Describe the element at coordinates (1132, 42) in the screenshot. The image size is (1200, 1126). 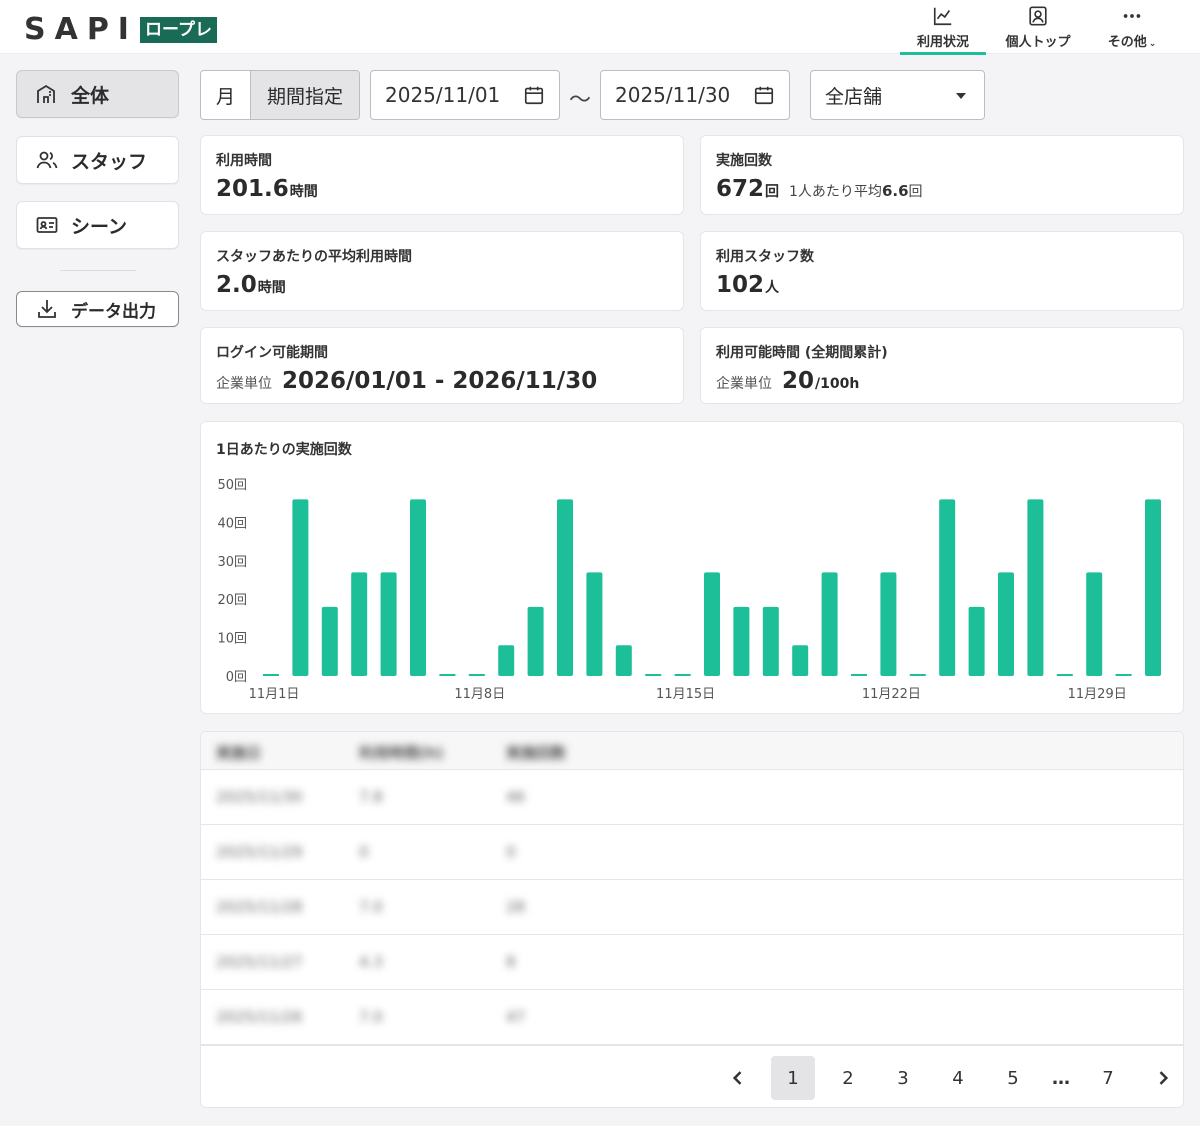
I see `nav-other-label: その他 ⌄` at that location.